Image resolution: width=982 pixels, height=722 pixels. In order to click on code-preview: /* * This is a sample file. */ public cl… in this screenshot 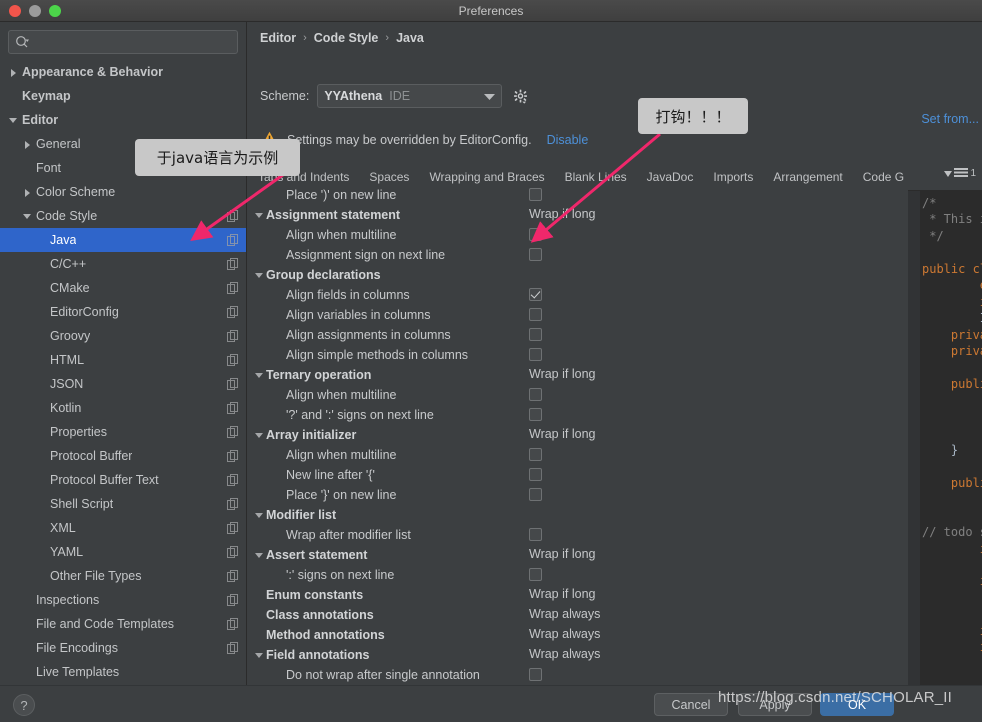, I will do `click(945, 447)`.